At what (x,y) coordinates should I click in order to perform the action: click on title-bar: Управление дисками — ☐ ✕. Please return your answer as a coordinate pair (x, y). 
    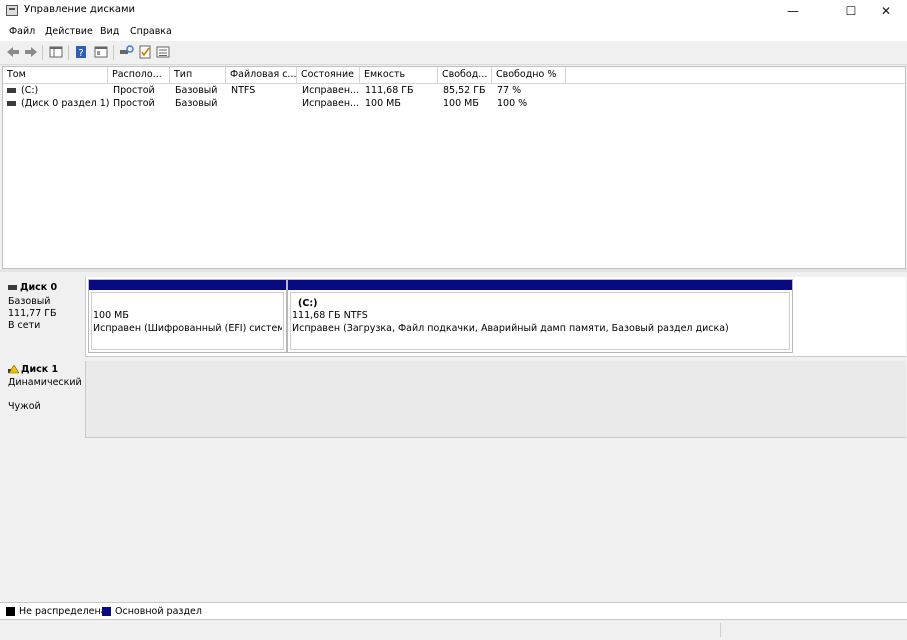
    Looking at the image, I should click on (453, 11).